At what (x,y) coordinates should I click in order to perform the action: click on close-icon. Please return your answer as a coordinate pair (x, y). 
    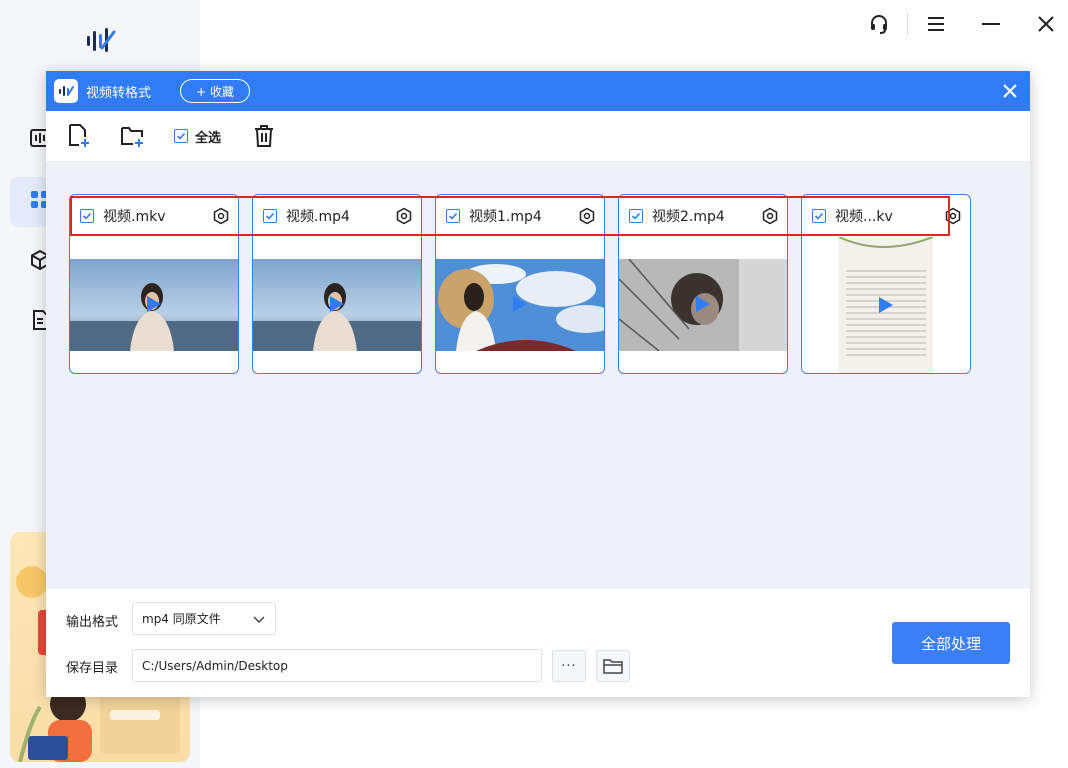
    Looking at the image, I should click on (1046, 24).